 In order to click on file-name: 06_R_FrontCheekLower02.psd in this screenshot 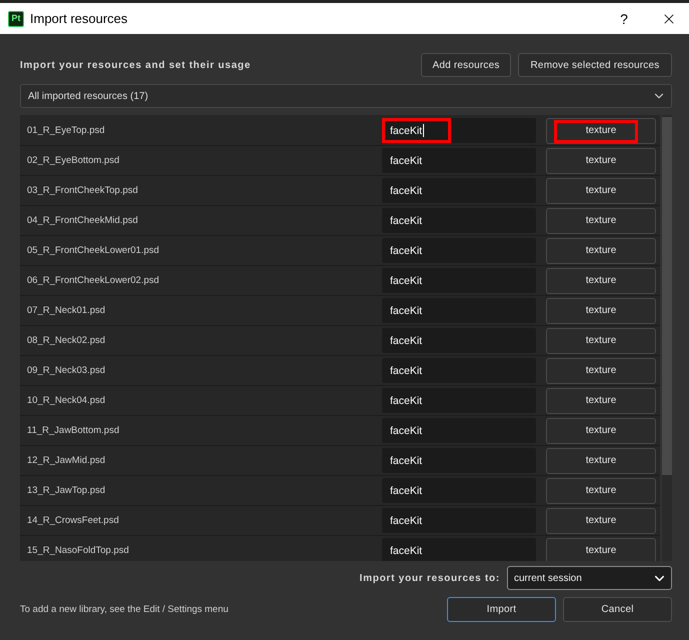, I will do `click(93, 280)`.